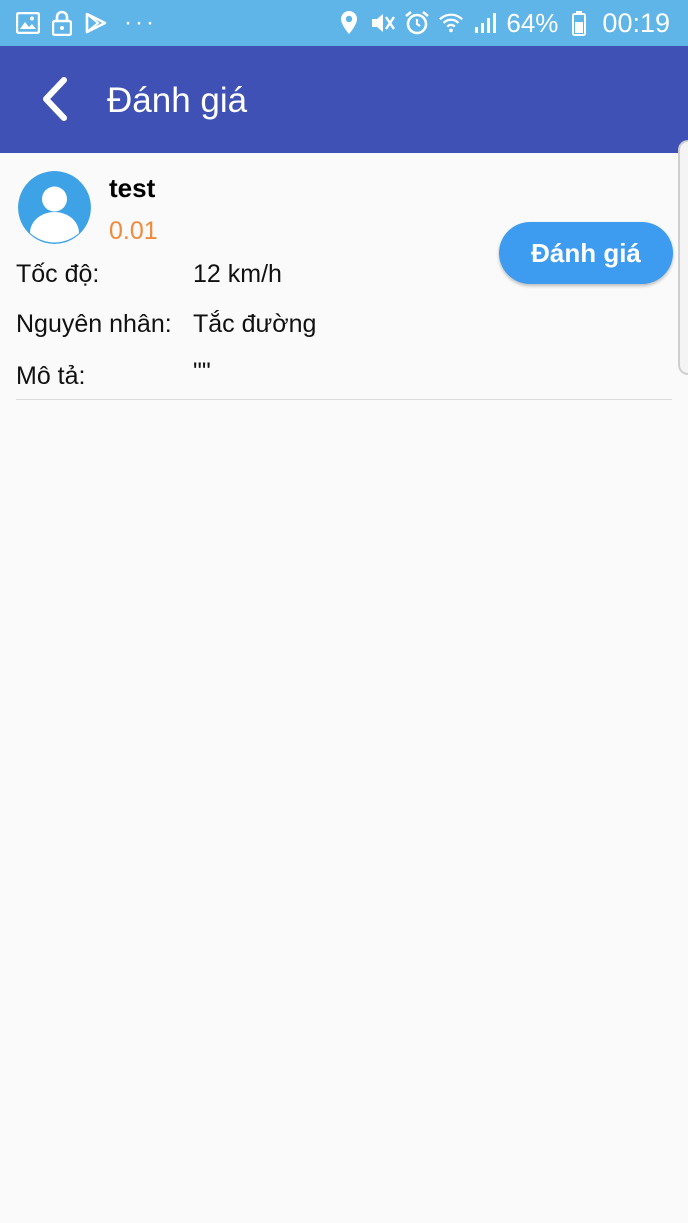 This screenshot has width=688, height=1223. I want to click on app-bar: Đánh giá, so click(344, 99).